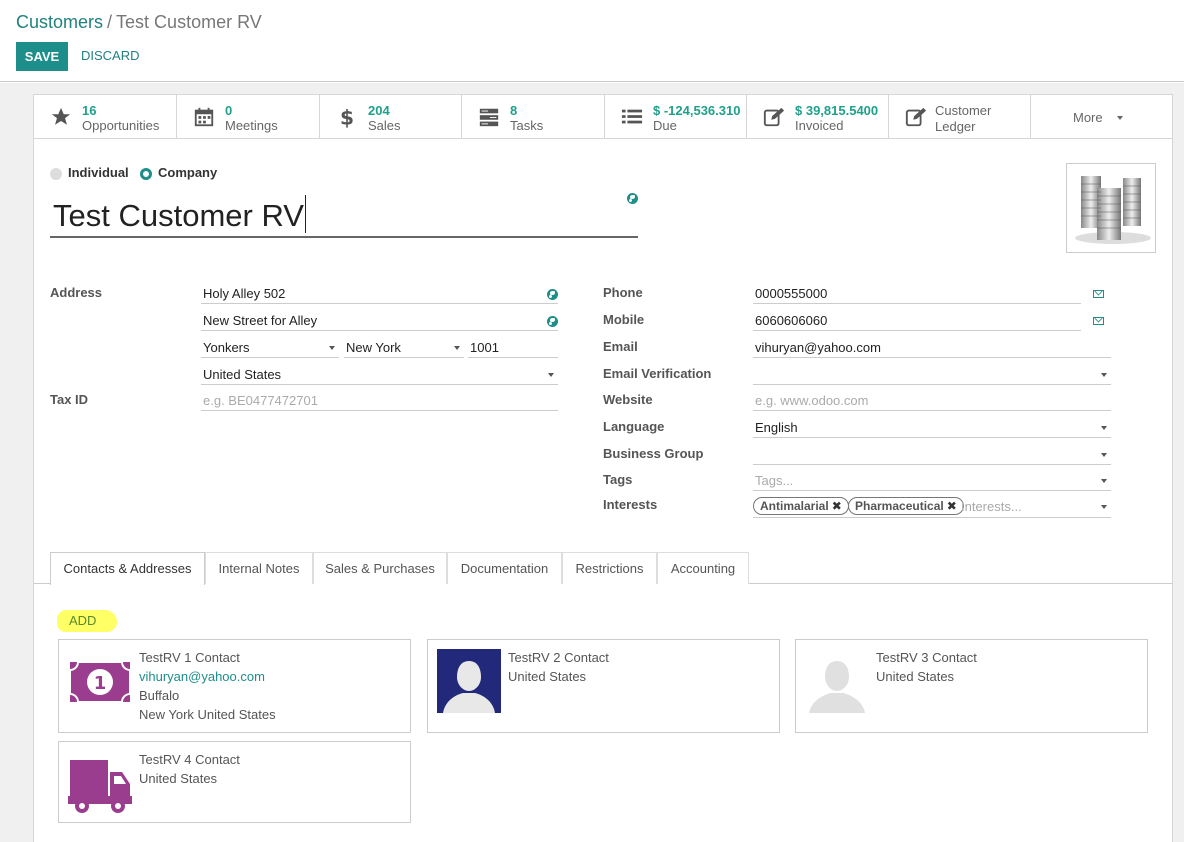  What do you see at coordinates (703, 568) in the screenshot?
I see `tab-accounting: Accounting` at bounding box center [703, 568].